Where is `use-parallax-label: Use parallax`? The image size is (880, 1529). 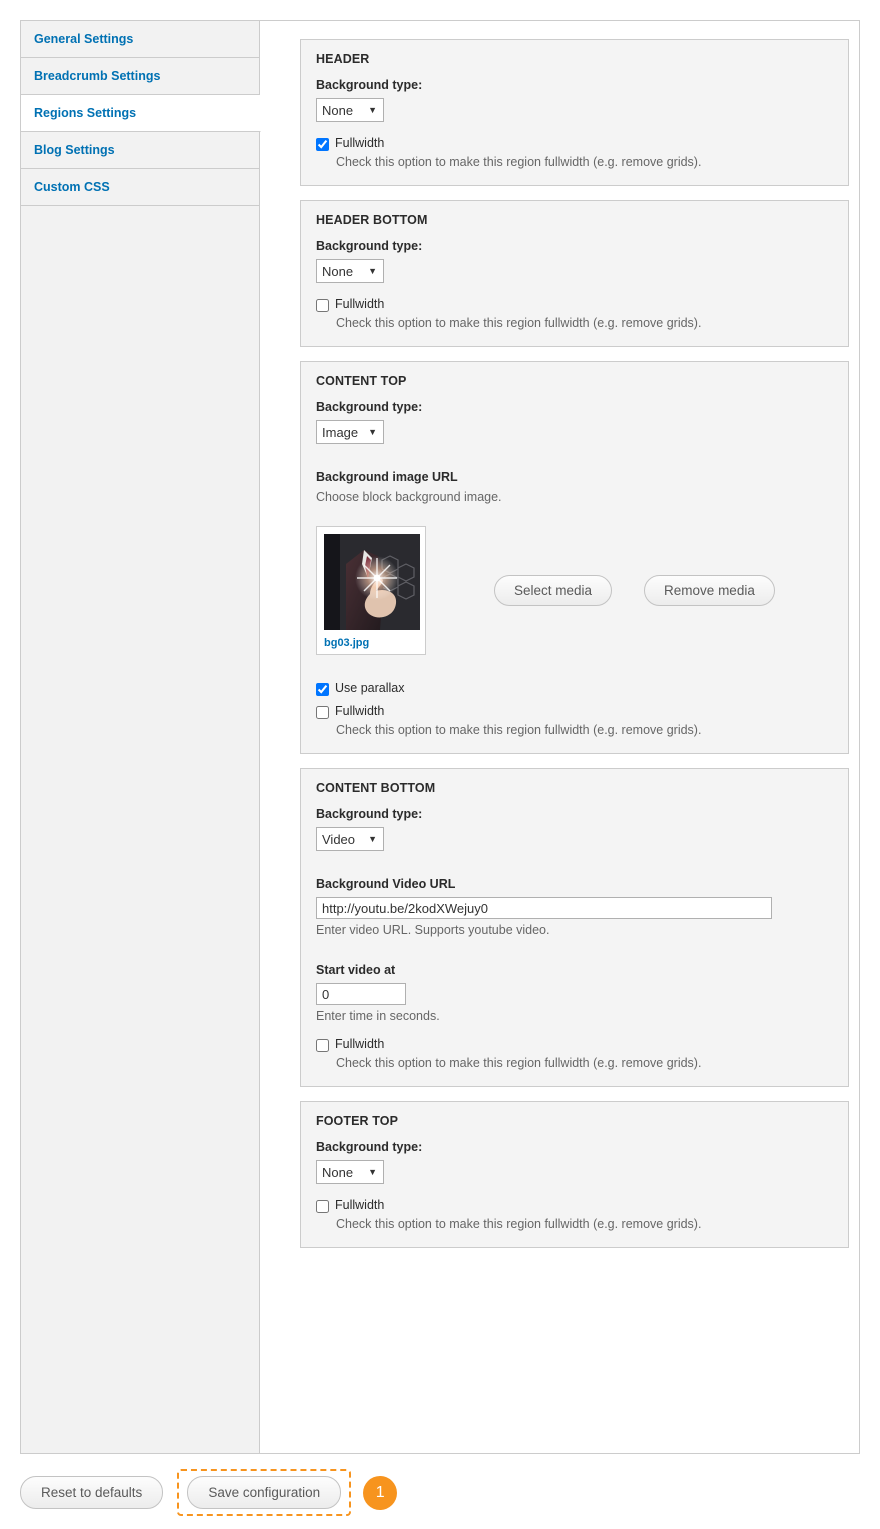 use-parallax-label: Use parallax is located at coordinates (370, 688).